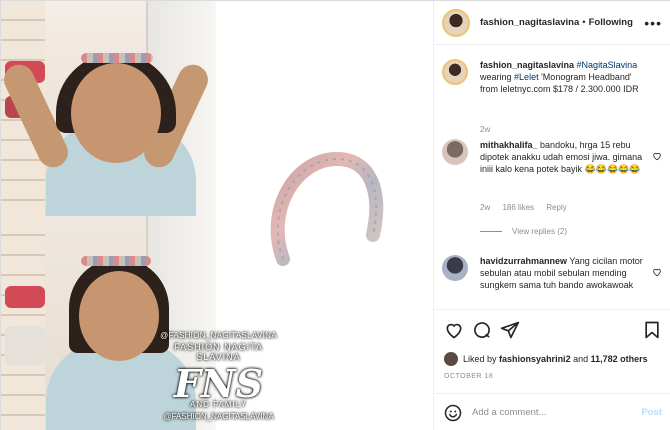 This screenshot has height=430, width=670. Describe the element at coordinates (518, 207) in the screenshot. I see `comment-likes: 186 likes` at that location.